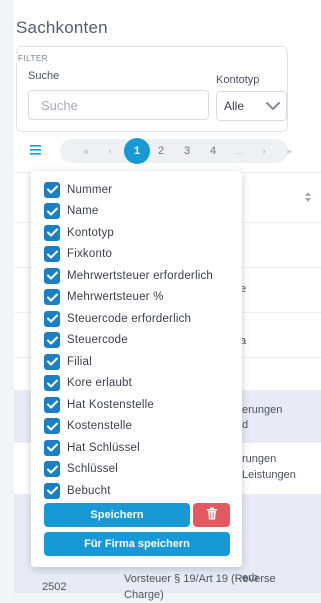  Describe the element at coordinates (308, 199) in the screenshot. I see `sort-icon` at that location.